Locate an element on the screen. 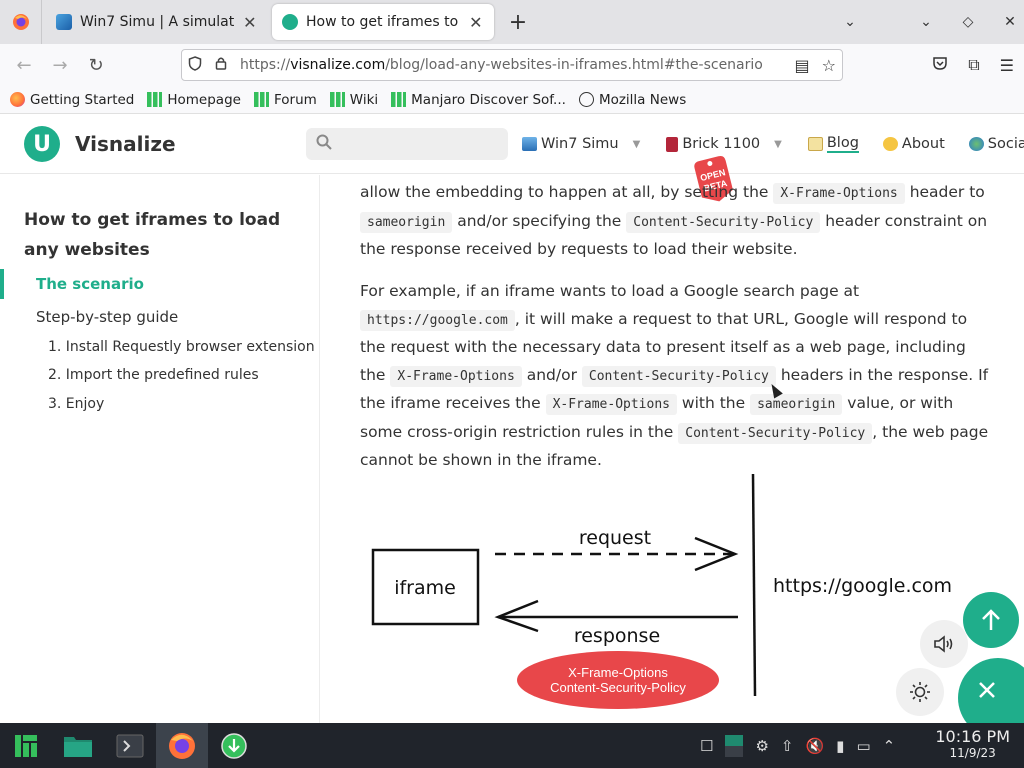 The image size is (1024, 768). close-window-icon: ✕ is located at coordinates (1010, 22).